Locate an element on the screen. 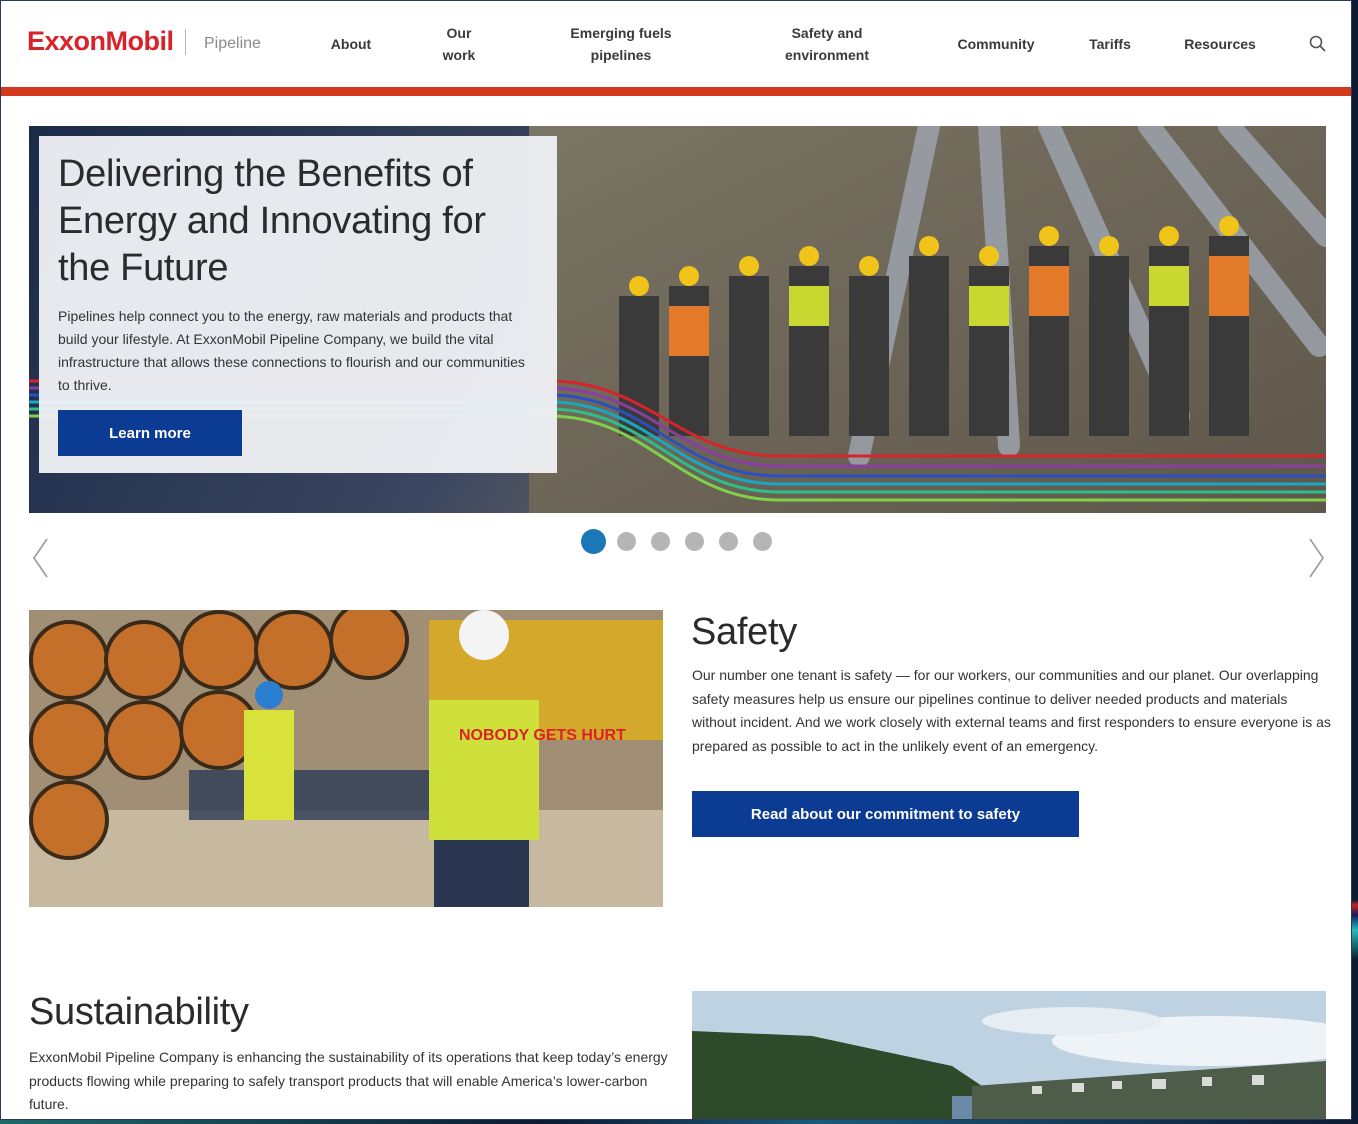 This screenshot has width=1358, height=1124. chevron-left-icon is located at coordinates (40, 558).